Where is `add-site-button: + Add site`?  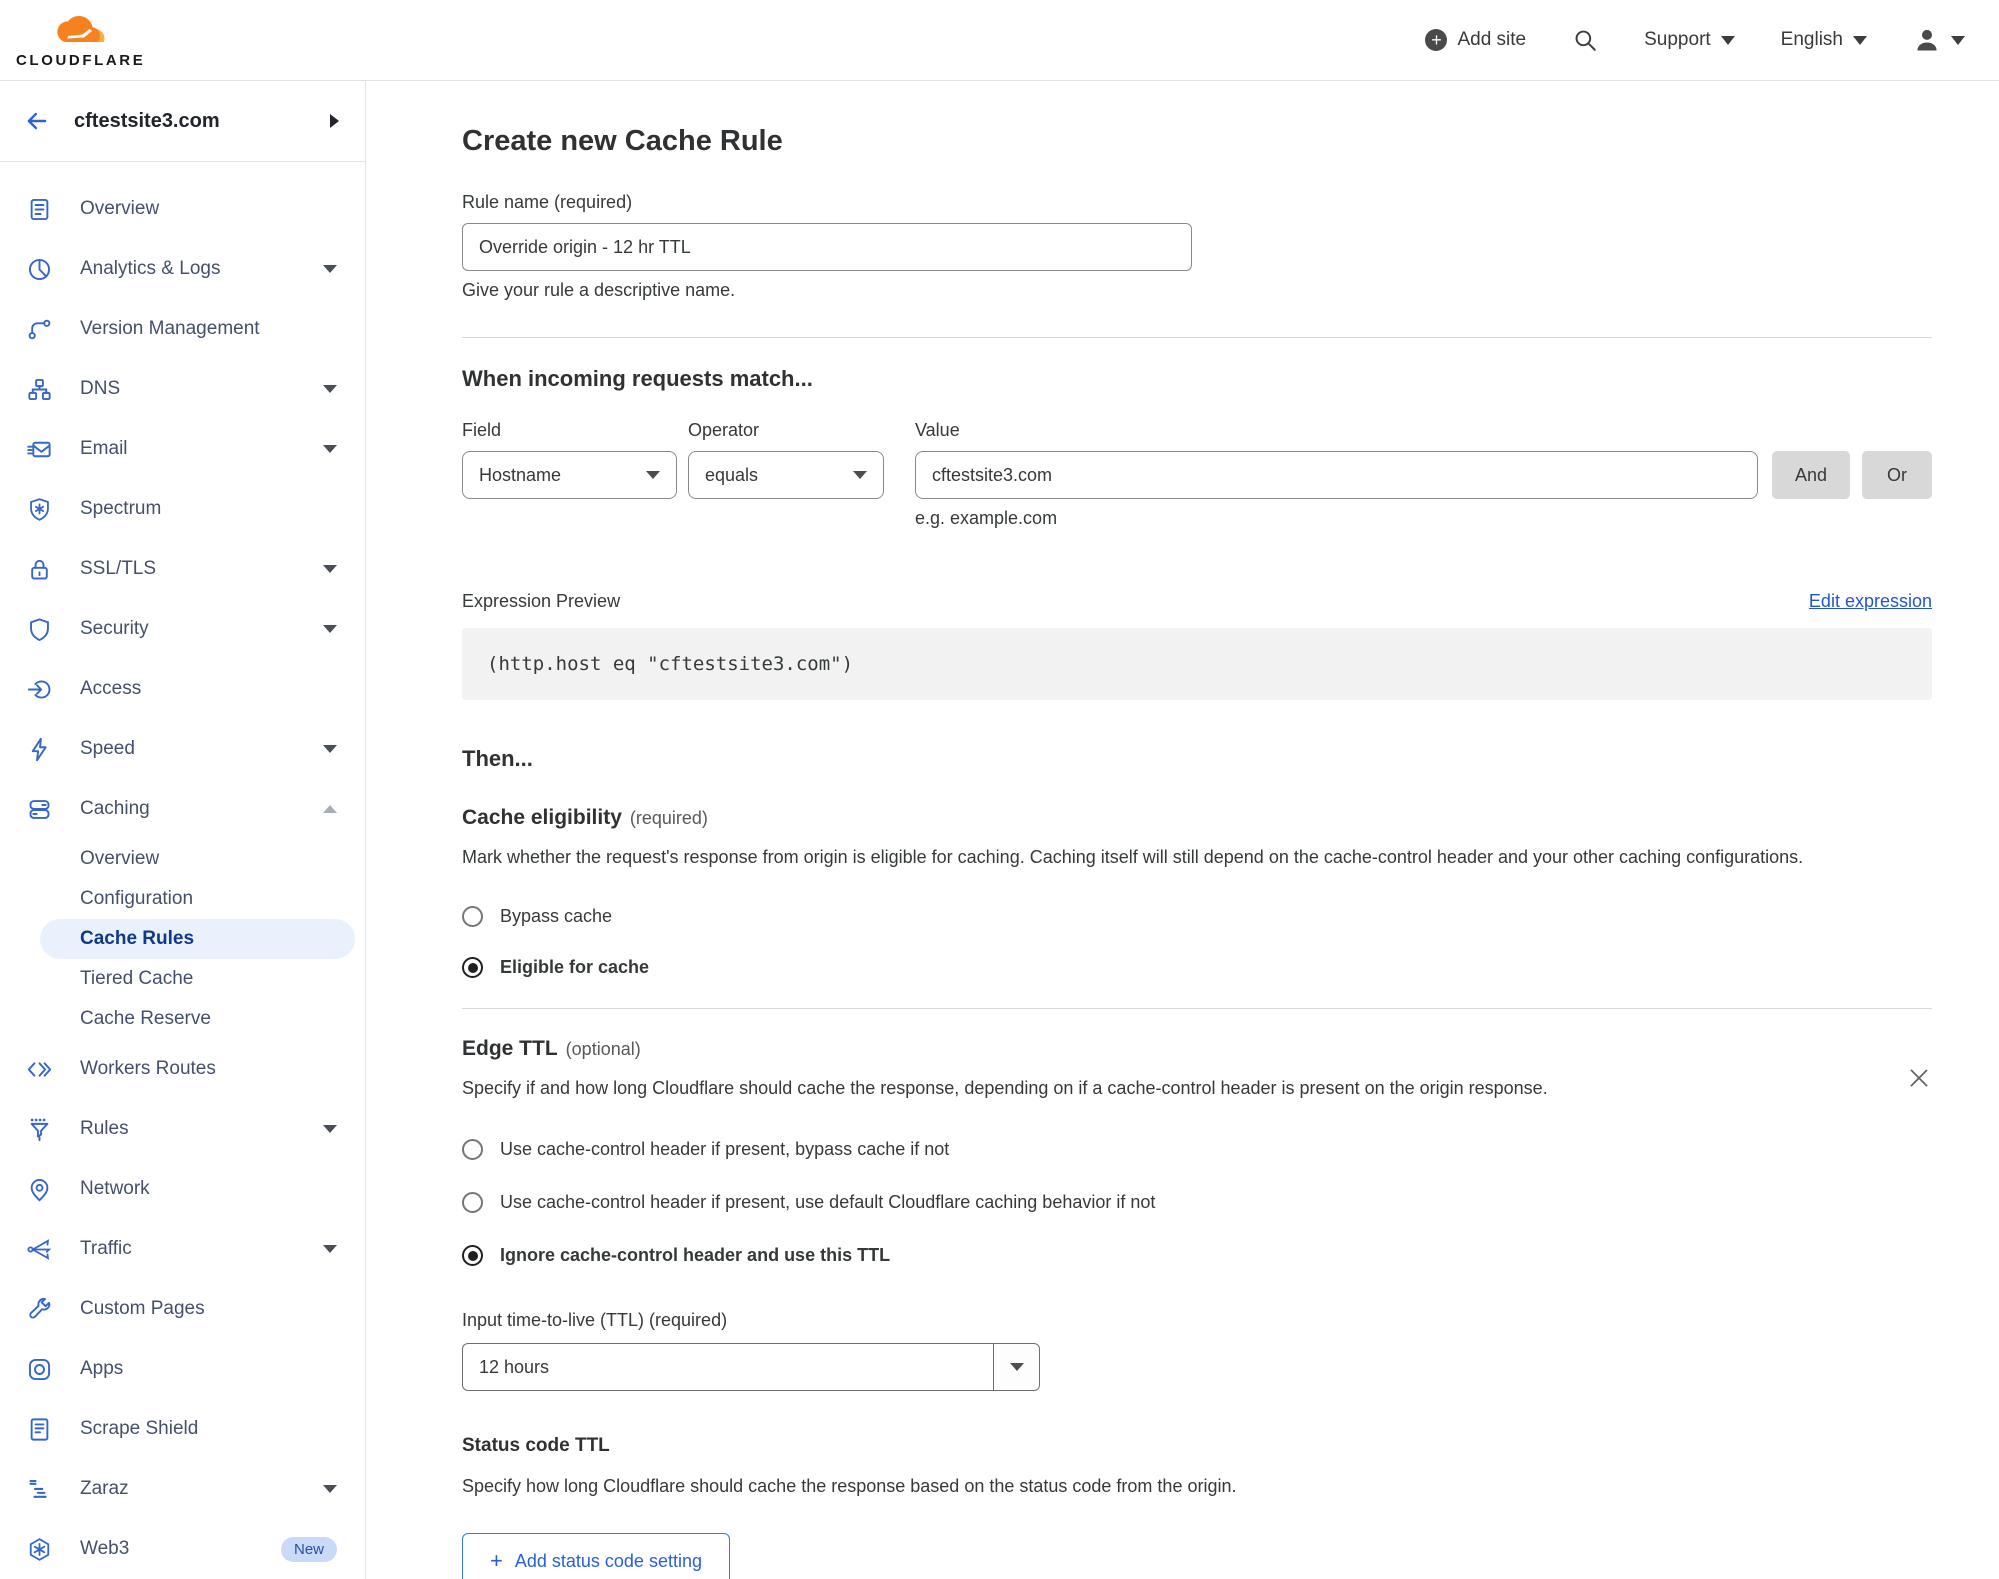
add-site-button: + Add site is located at coordinates (1475, 40).